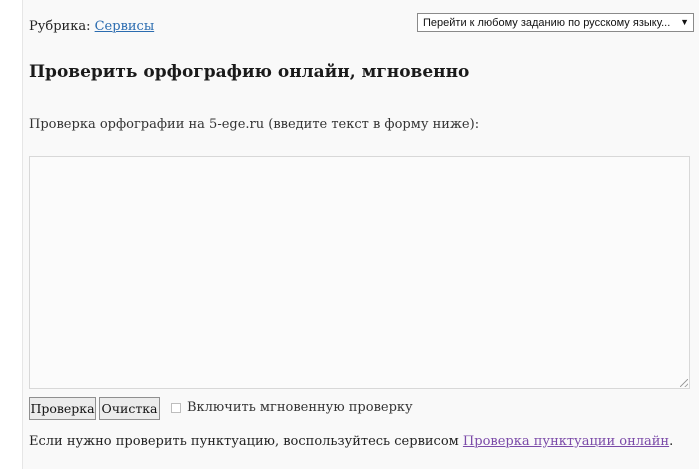 This screenshot has height=469, width=699. Describe the element at coordinates (176, 407) in the screenshot. I see `instant-check-checkbox` at that location.